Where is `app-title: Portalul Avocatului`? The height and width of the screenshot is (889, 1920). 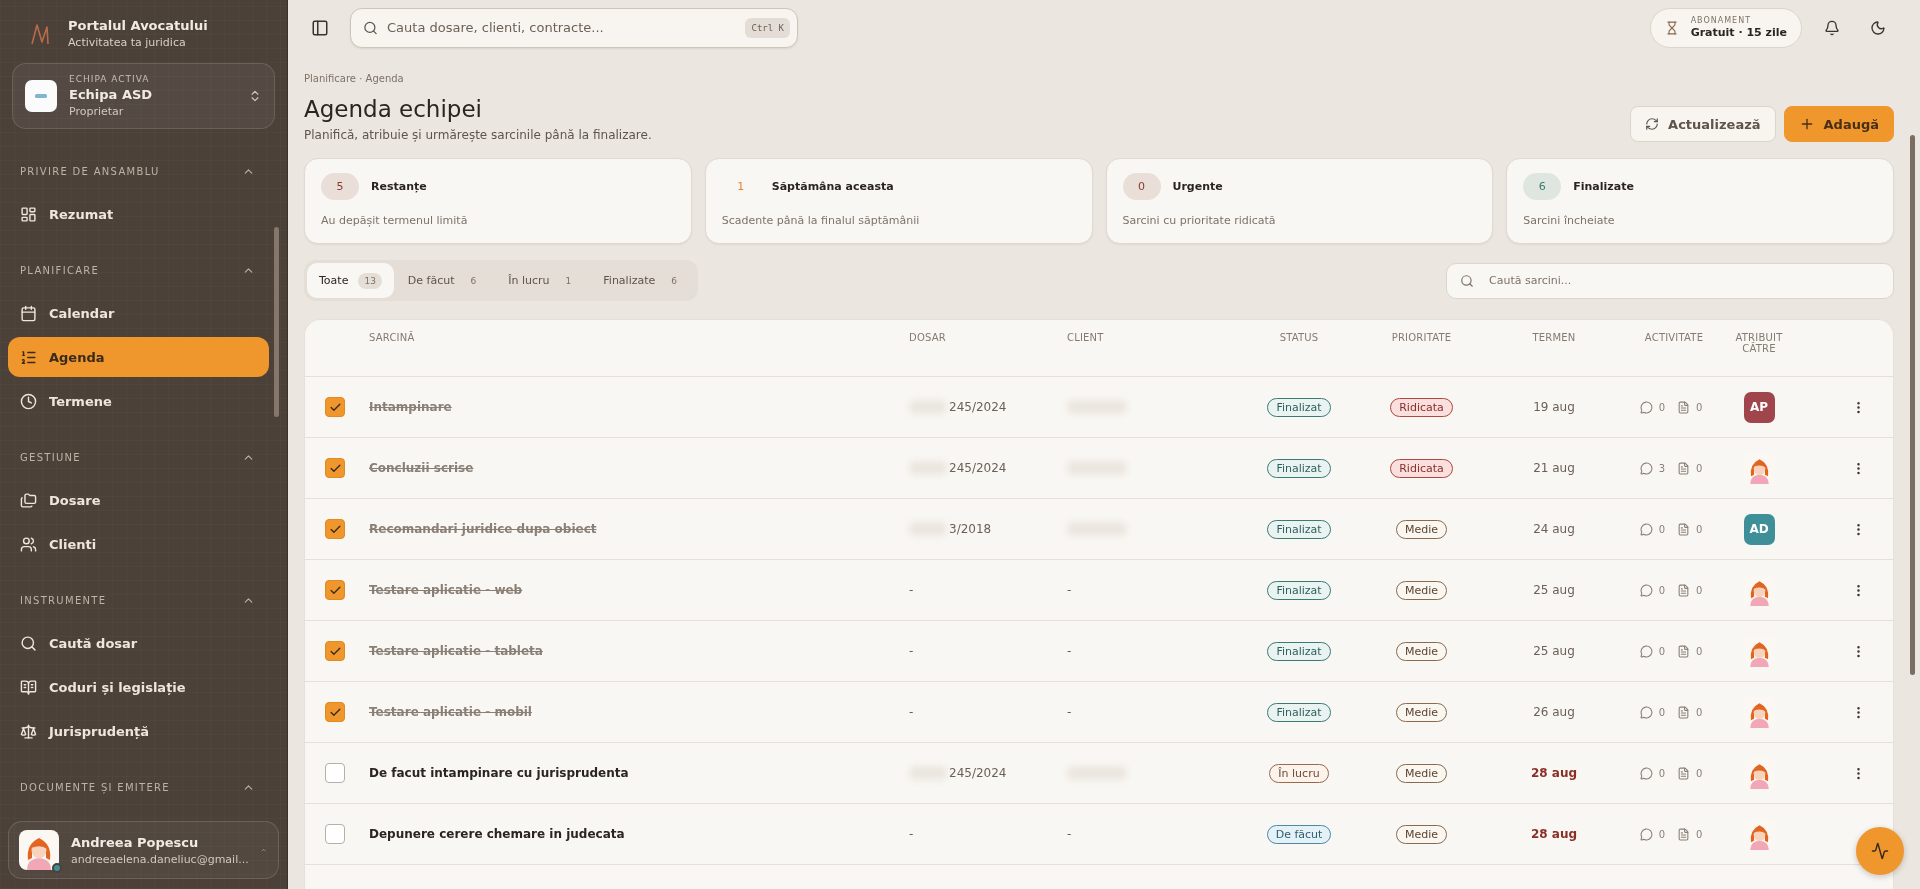 app-title: Portalul Avocatului is located at coordinates (138, 25).